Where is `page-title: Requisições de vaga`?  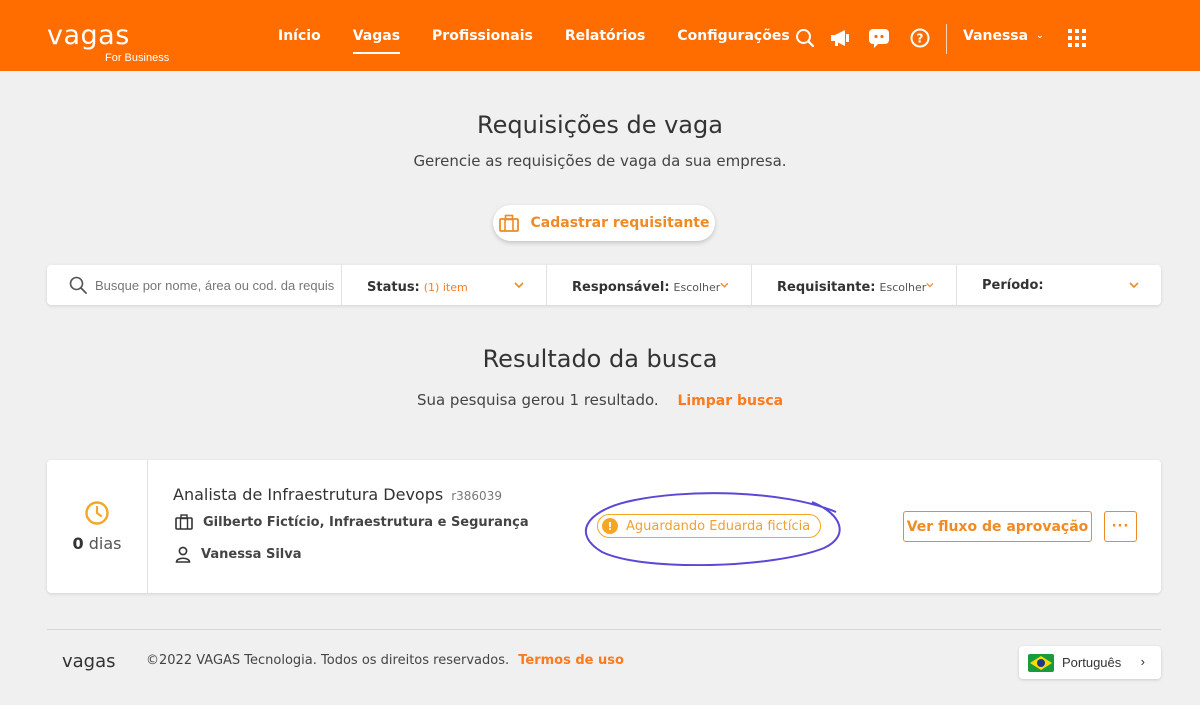
page-title: Requisições de vaga is located at coordinates (600, 125).